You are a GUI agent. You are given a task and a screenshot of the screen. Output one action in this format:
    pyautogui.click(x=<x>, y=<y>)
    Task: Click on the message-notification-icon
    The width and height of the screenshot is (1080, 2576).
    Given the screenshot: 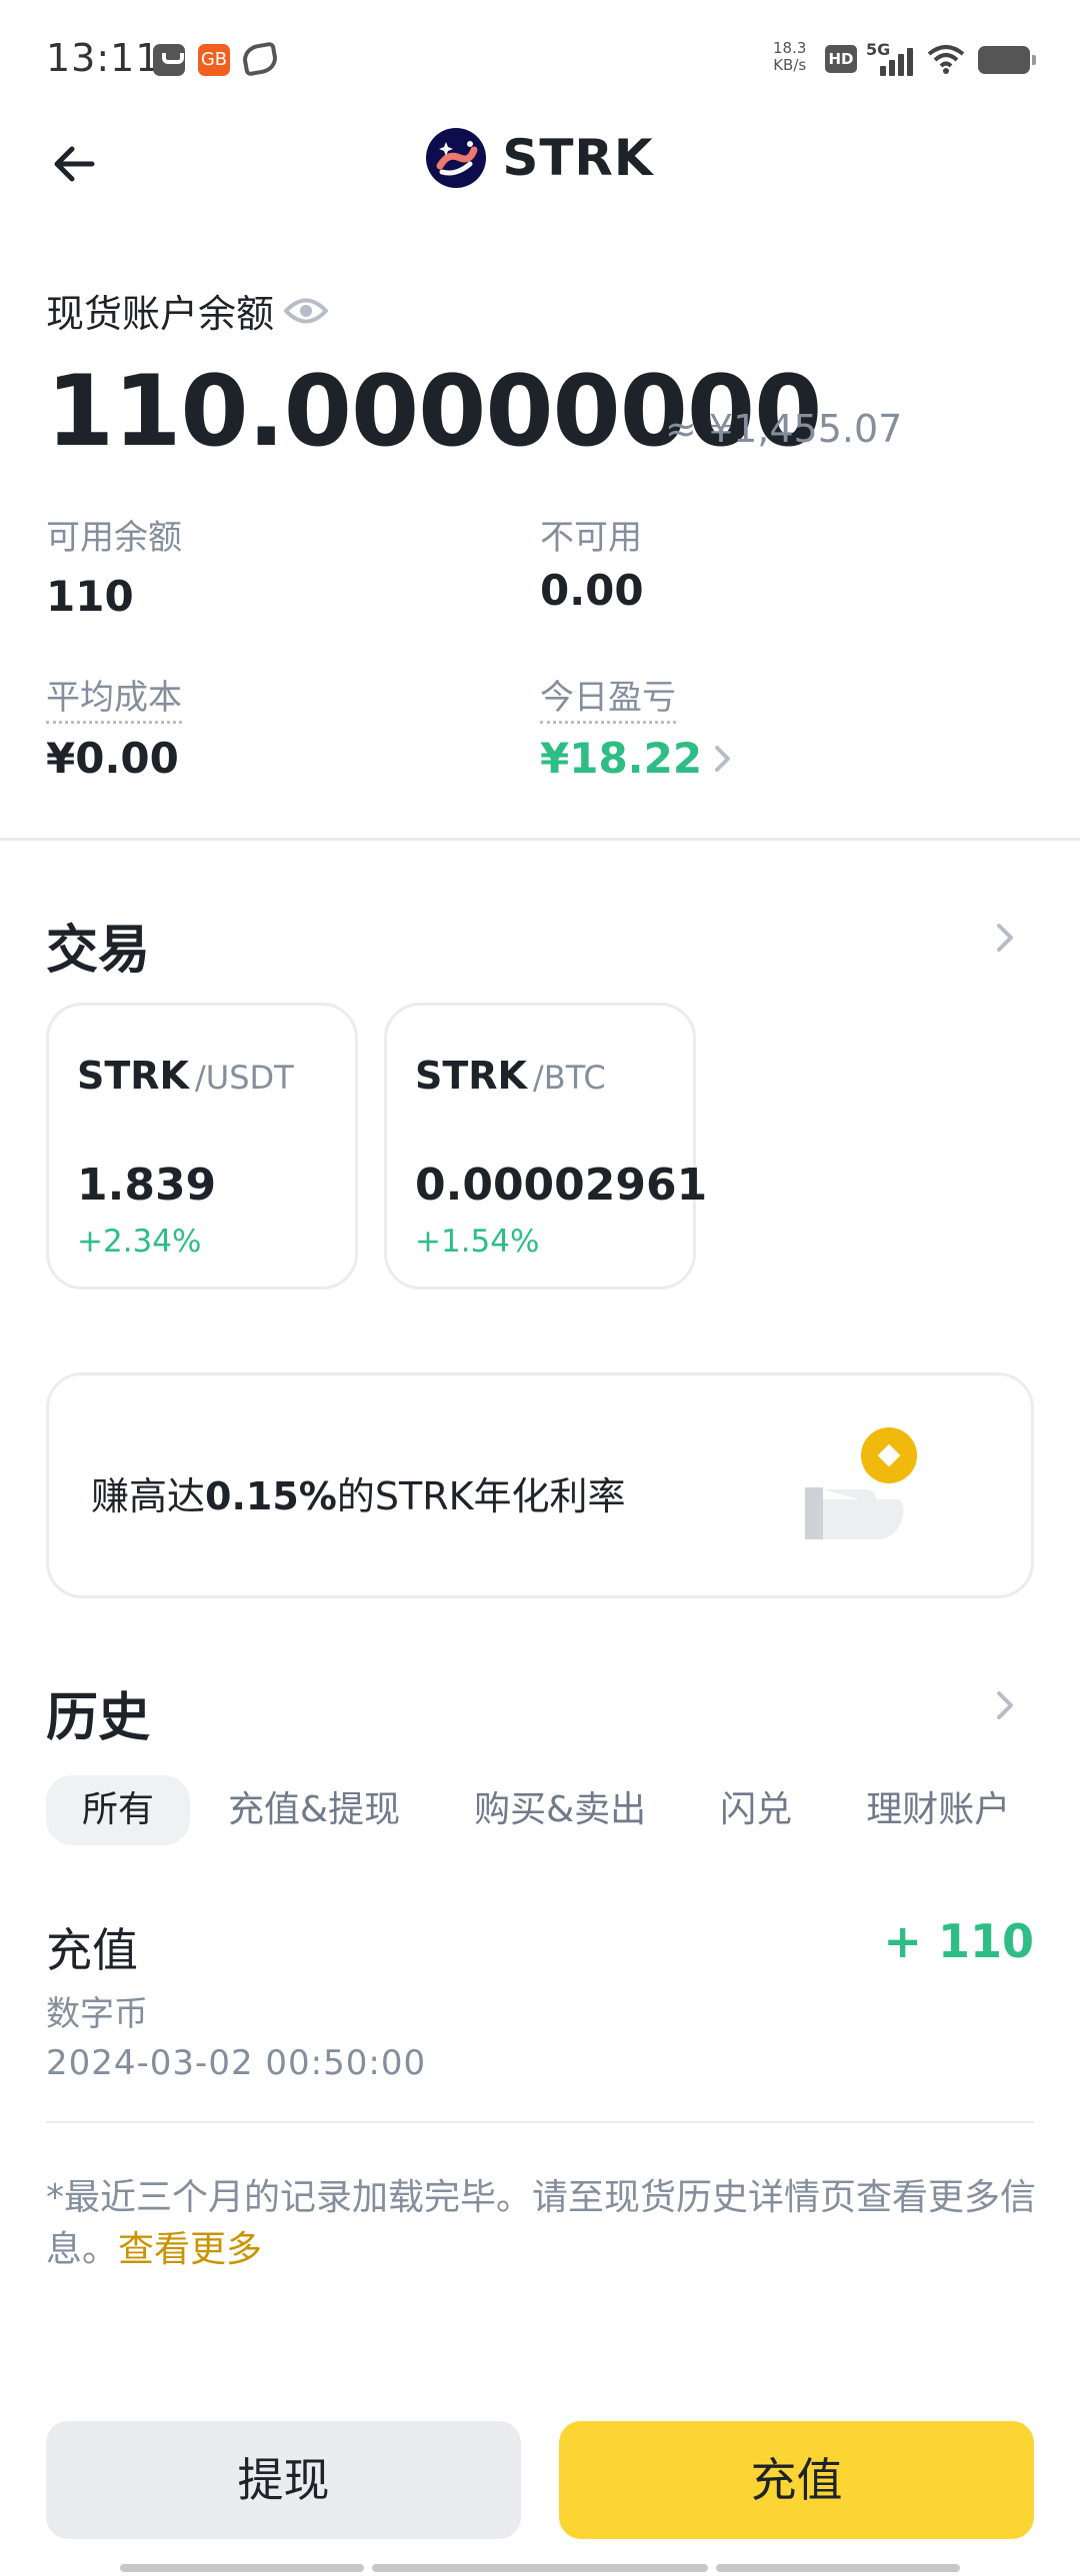 What is the action you would take?
    pyautogui.click(x=169, y=60)
    